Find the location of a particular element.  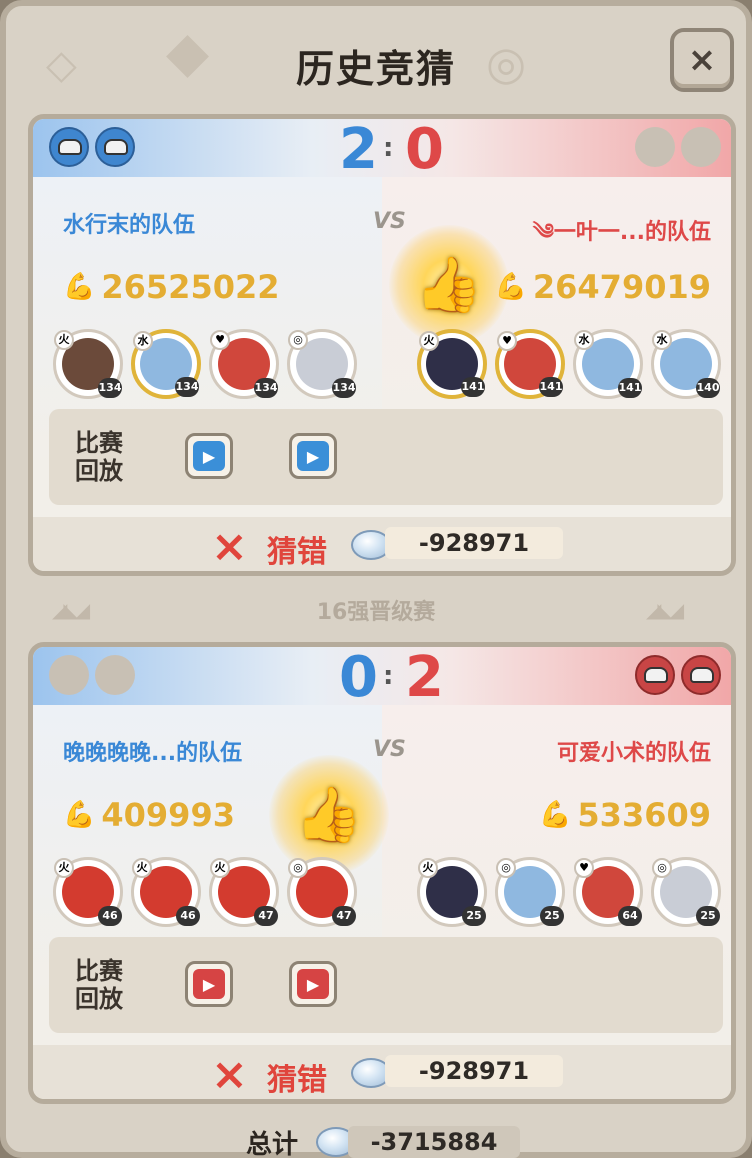

header: ◇ ◆ ◎ 历史竞猜 × is located at coordinates (376, 56).